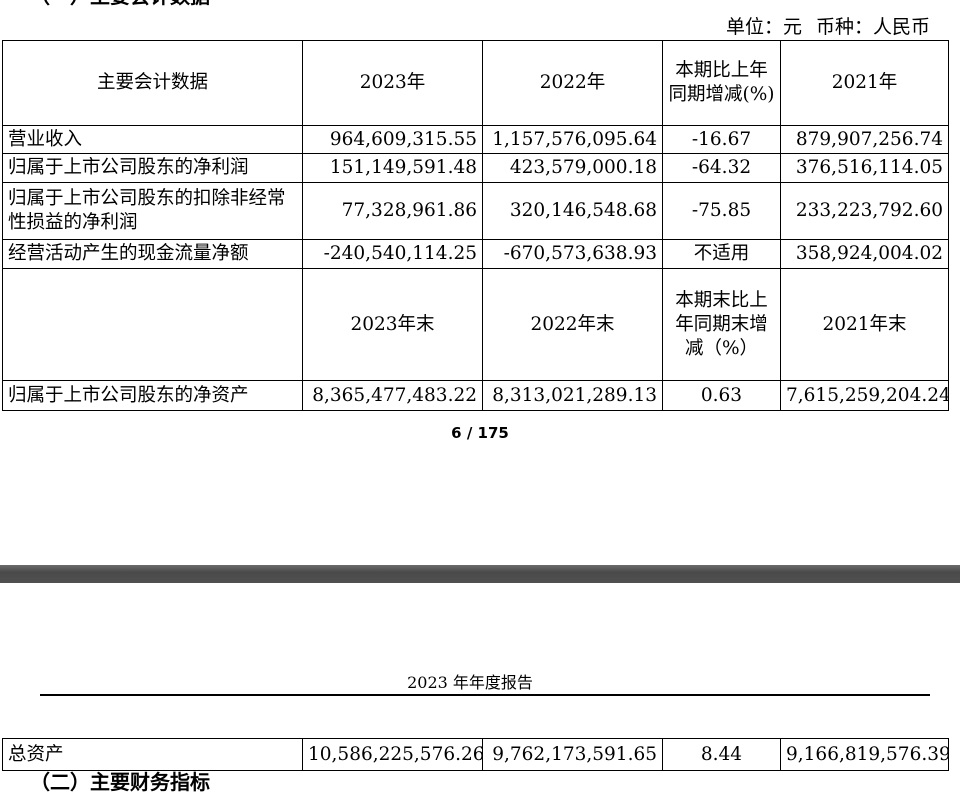 The height and width of the screenshot is (794, 960). What do you see at coordinates (392, 254) in the screenshot?
I see `value-2023: -240,540,114.25` at bounding box center [392, 254].